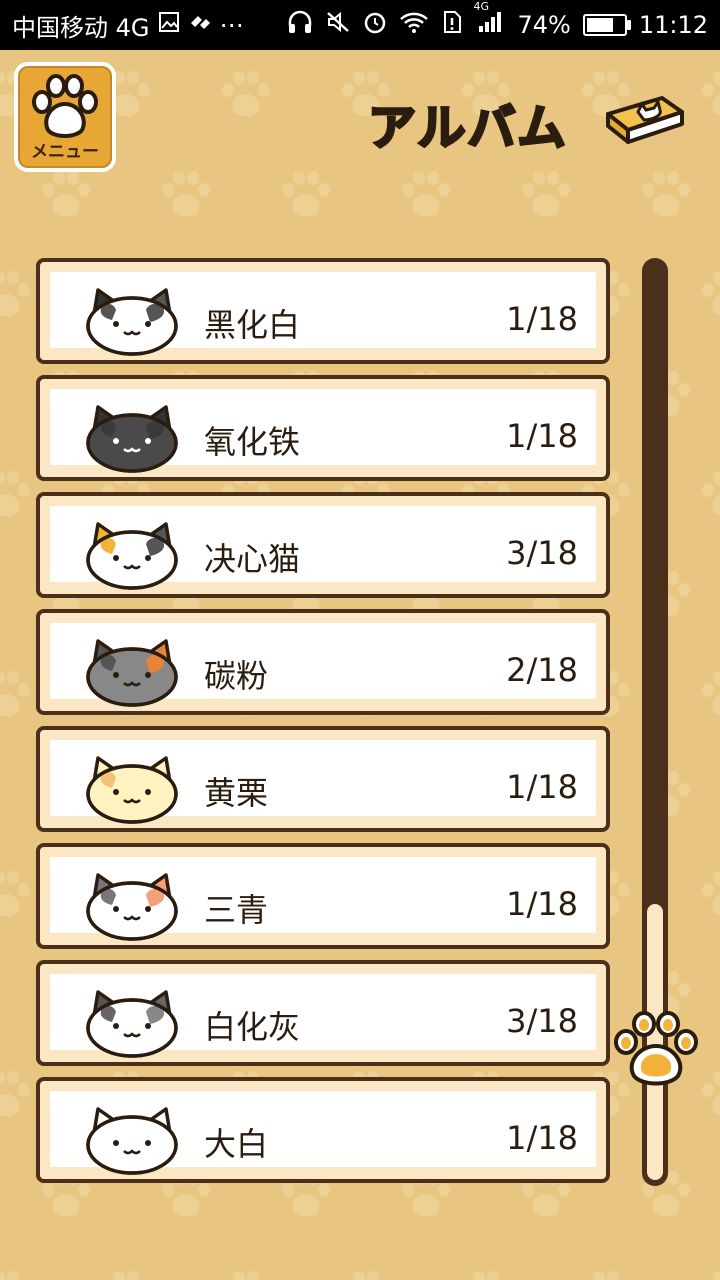 This screenshot has width=720, height=1280. I want to click on wifi-icon, so click(414, 25).